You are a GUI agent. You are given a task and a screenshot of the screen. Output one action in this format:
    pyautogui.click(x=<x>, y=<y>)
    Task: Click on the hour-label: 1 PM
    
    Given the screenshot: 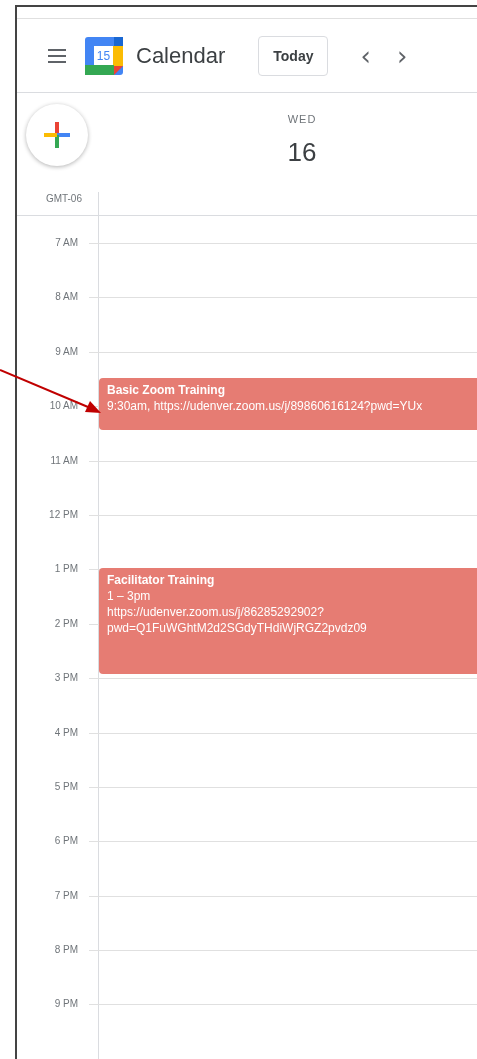 What is the action you would take?
    pyautogui.click(x=66, y=569)
    